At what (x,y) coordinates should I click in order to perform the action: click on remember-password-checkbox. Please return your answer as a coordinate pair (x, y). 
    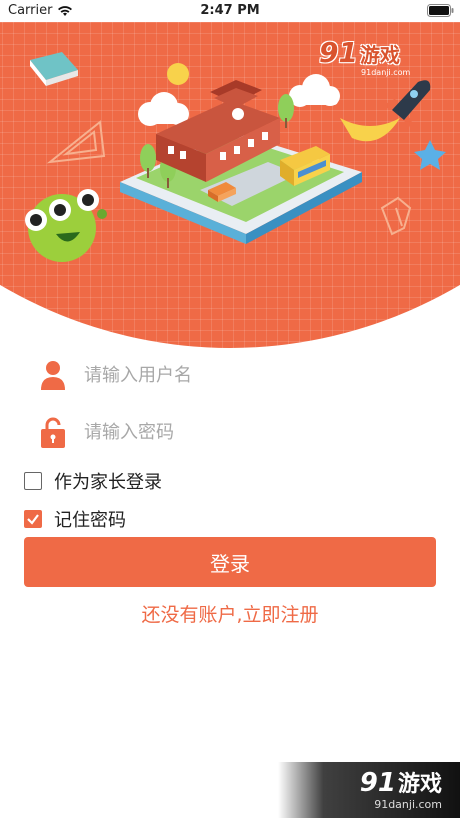
    Looking at the image, I should click on (33, 519).